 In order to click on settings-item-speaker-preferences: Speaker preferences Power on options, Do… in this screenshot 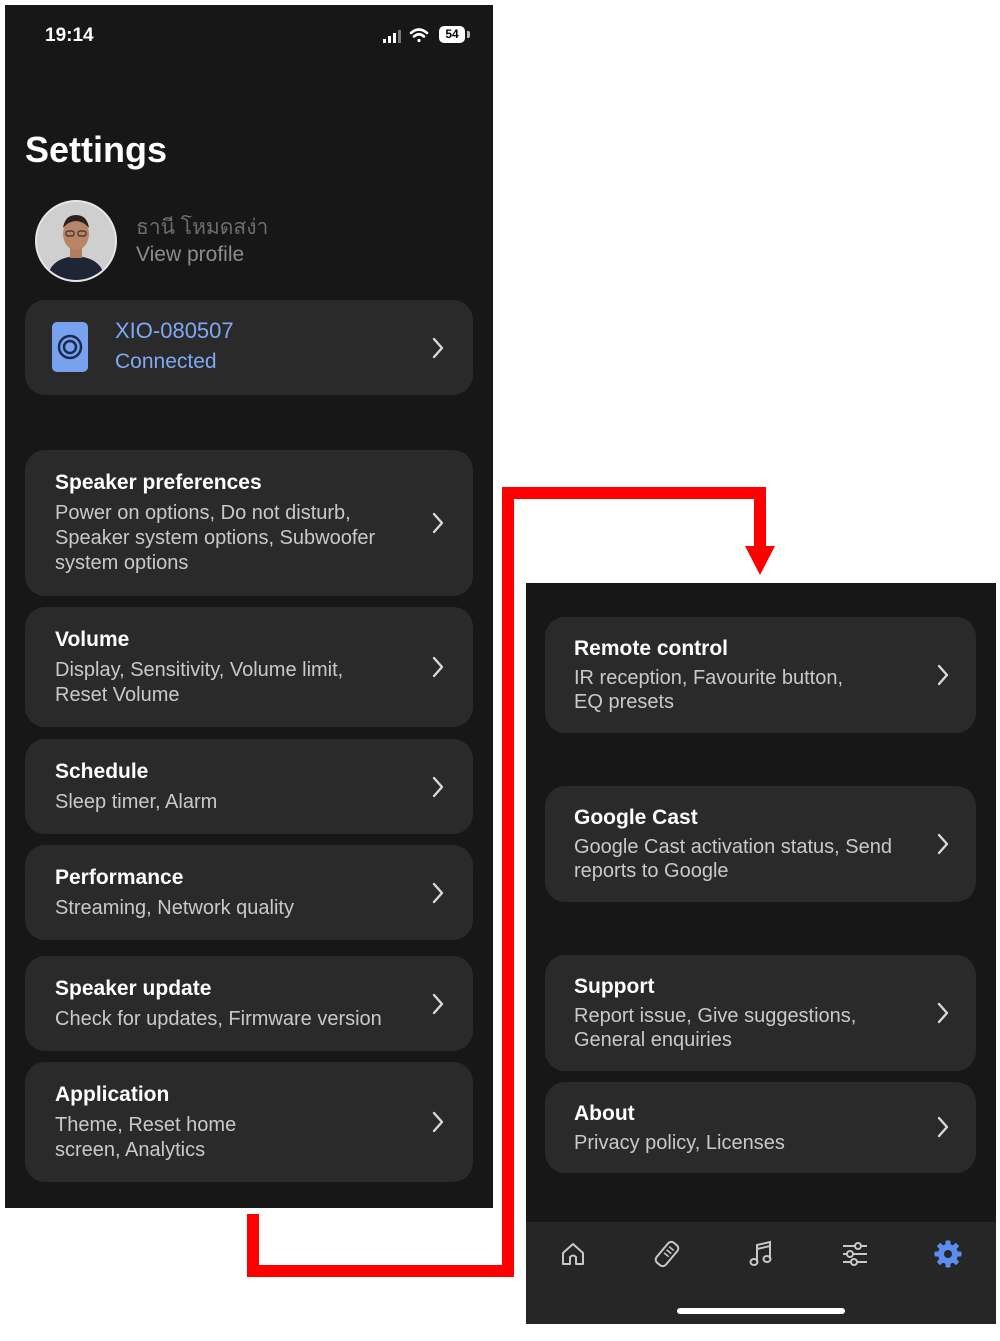, I will do `click(249, 523)`.